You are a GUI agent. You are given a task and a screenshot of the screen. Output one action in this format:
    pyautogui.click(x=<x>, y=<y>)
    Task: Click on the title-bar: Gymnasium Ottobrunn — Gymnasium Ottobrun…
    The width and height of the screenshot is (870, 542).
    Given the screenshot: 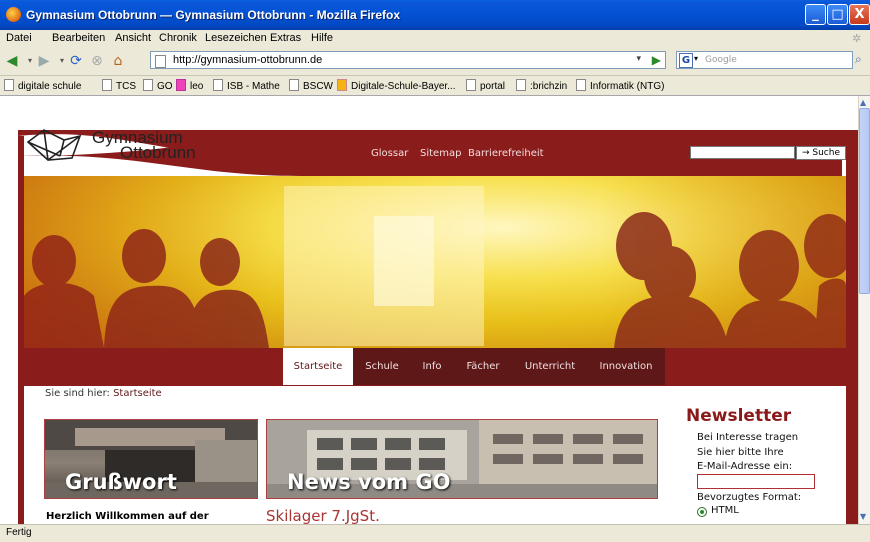 What is the action you would take?
    pyautogui.click(x=435, y=15)
    